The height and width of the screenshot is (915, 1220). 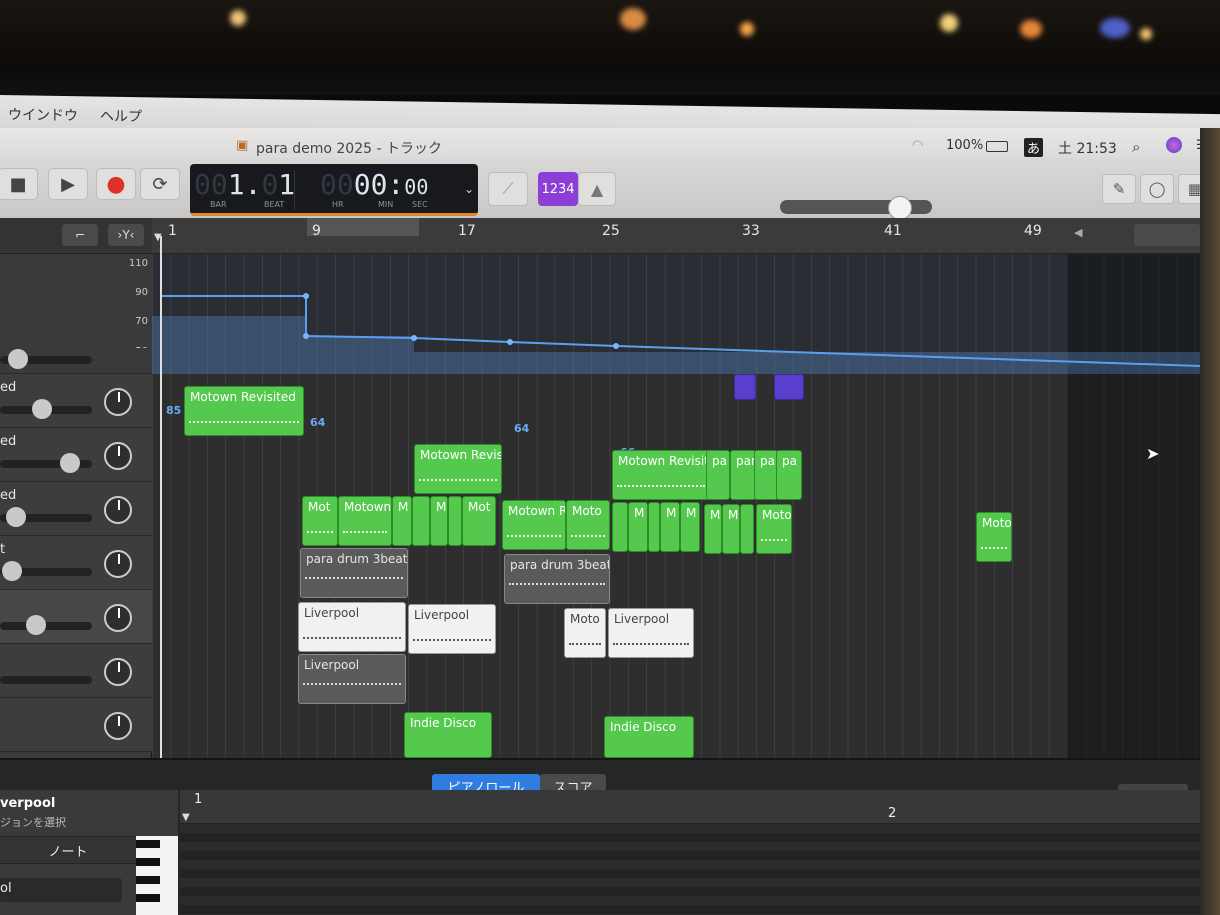 I want to click on midi-region: Motown R, so click(x=534, y=525).